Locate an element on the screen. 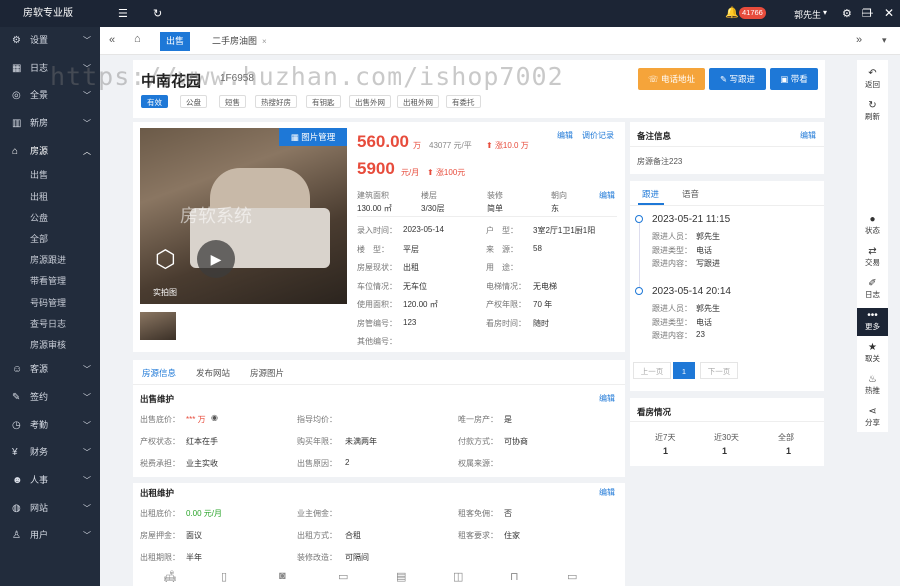 The height and width of the screenshot is (586, 900). write-follow-button: ✎ 写跟进 is located at coordinates (737, 79).